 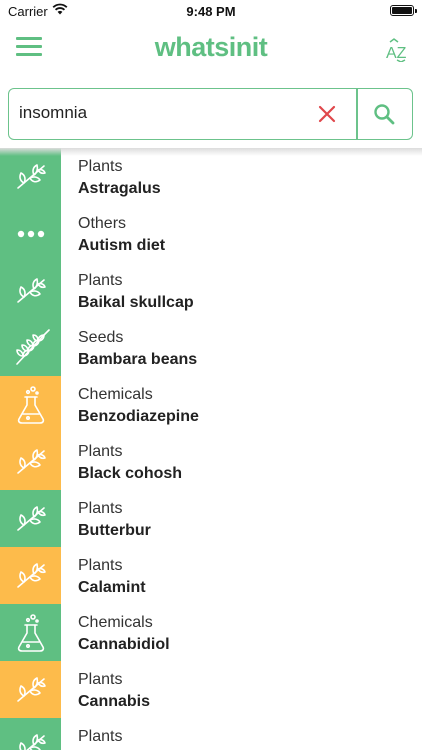 What do you see at coordinates (101, 337) in the screenshot?
I see `item-category: Seeds` at bounding box center [101, 337].